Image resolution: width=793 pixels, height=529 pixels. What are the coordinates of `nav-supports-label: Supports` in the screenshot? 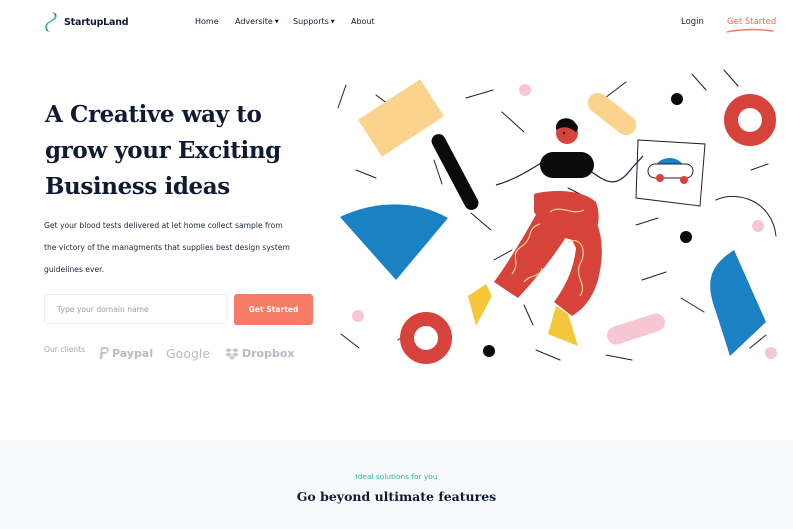 It's located at (311, 21).